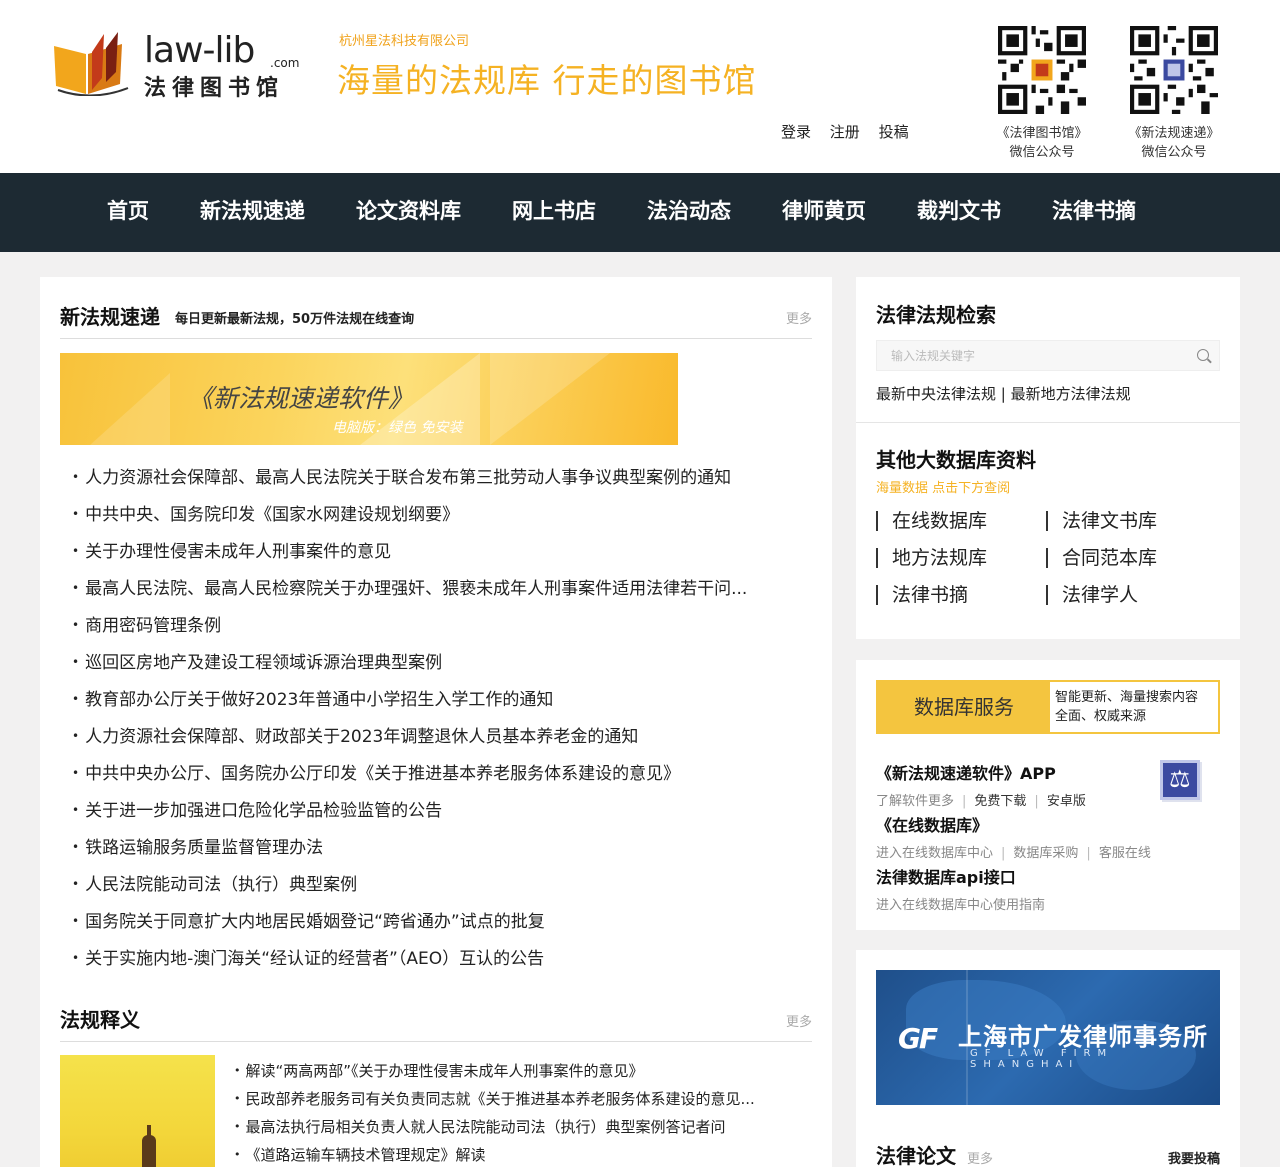 The width and height of the screenshot is (1280, 1167). What do you see at coordinates (547, 80) in the screenshot?
I see `slogan: 海量的法规库 行走的图书馆` at bounding box center [547, 80].